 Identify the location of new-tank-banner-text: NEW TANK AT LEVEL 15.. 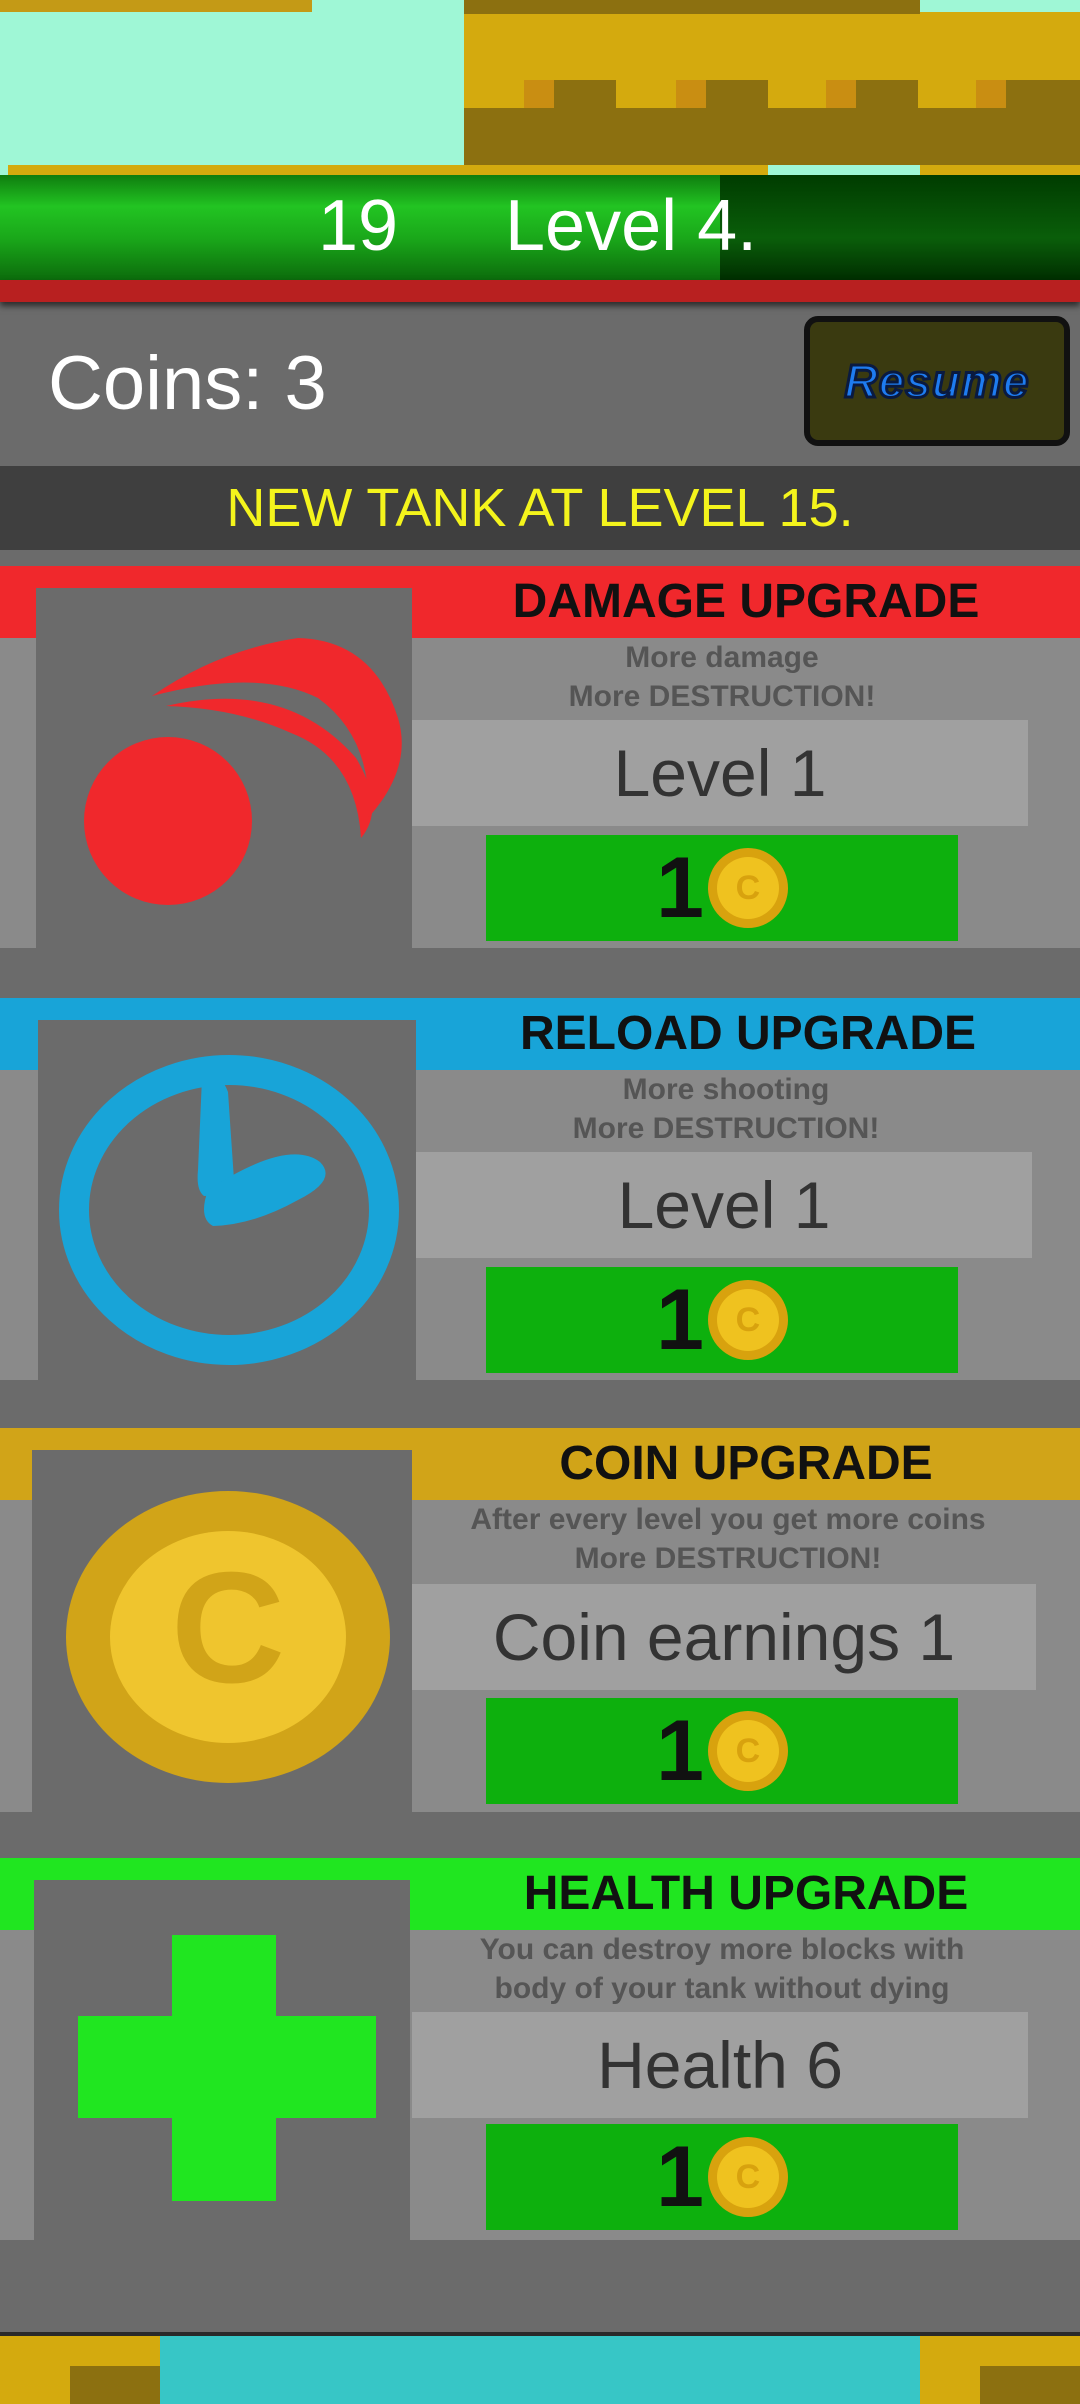
(540, 508).